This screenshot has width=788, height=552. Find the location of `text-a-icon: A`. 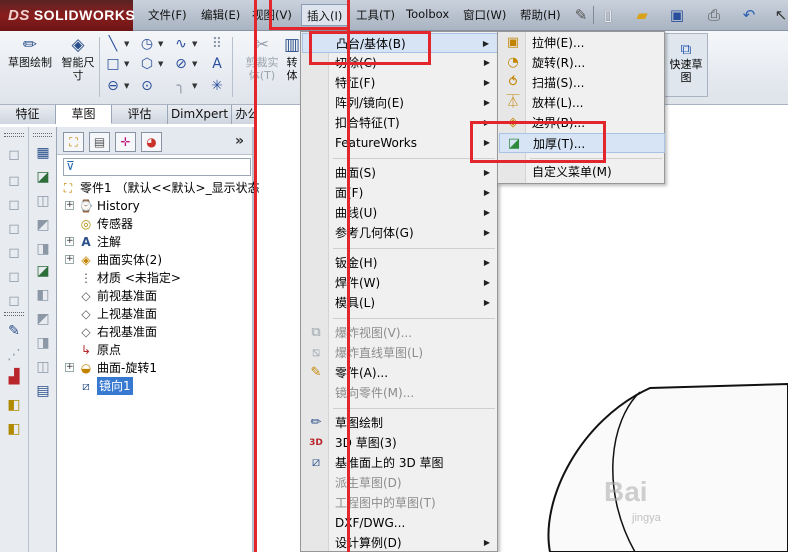

text-a-icon: A is located at coordinates (217, 64).